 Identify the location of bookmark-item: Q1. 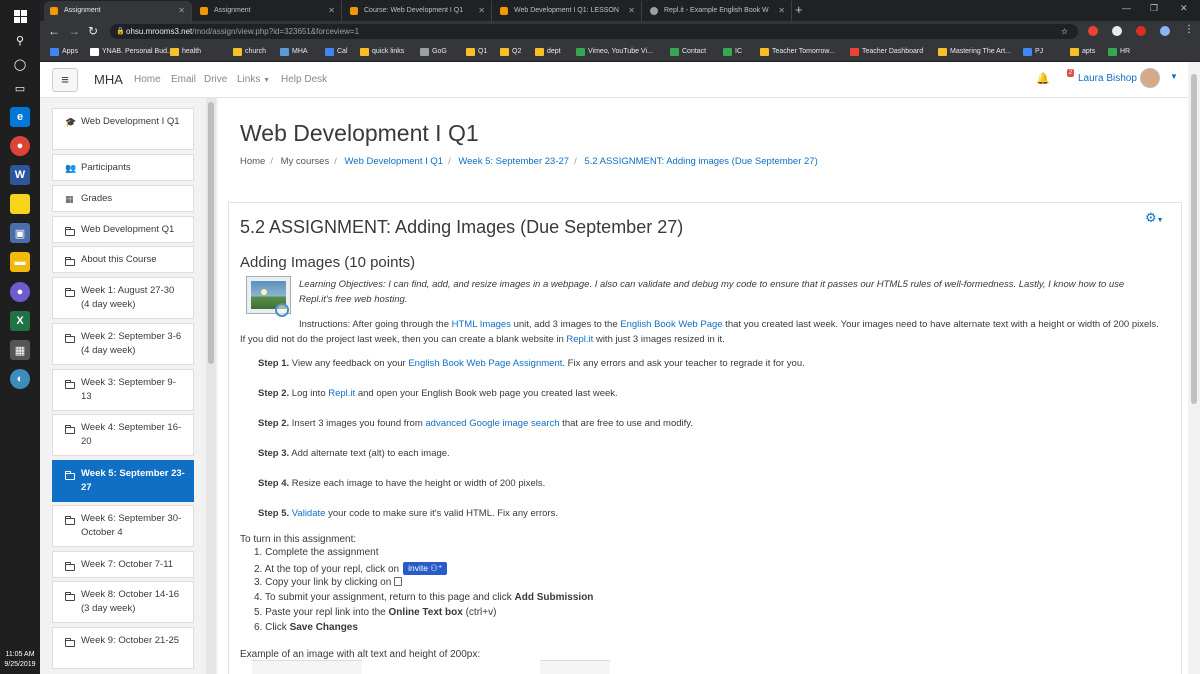
(476, 52).